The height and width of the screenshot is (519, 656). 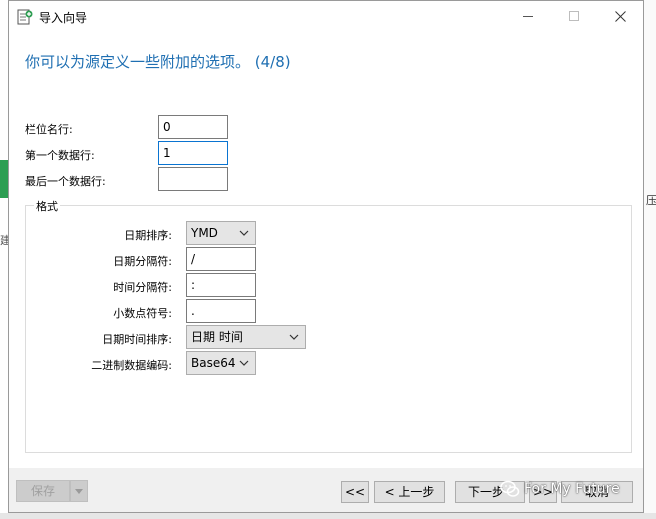 I want to click on datetime-order-value: 日期 时间, so click(x=217, y=337).